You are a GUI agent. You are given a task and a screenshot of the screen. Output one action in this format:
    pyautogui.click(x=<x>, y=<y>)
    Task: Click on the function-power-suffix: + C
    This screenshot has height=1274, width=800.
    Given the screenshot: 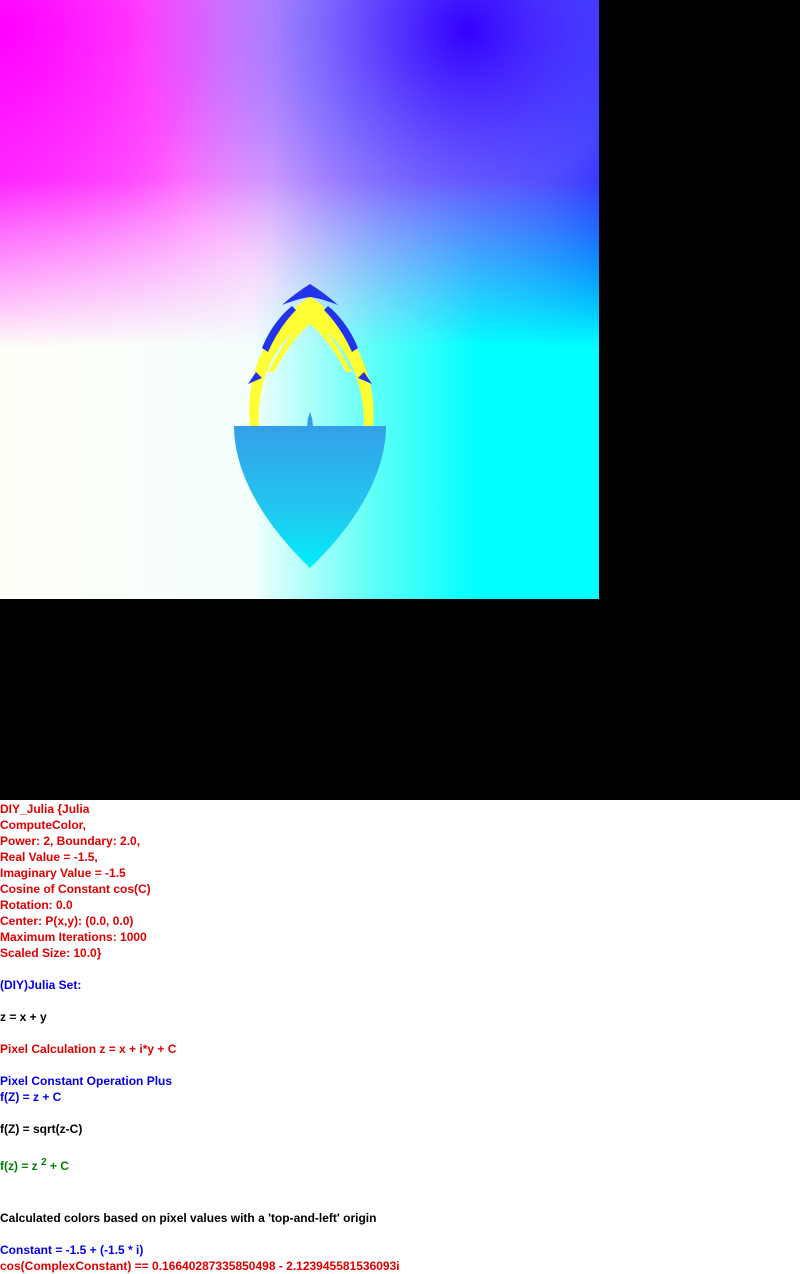 What is the action you would take?
    pyautogui.click(x=57, y=1166)
    